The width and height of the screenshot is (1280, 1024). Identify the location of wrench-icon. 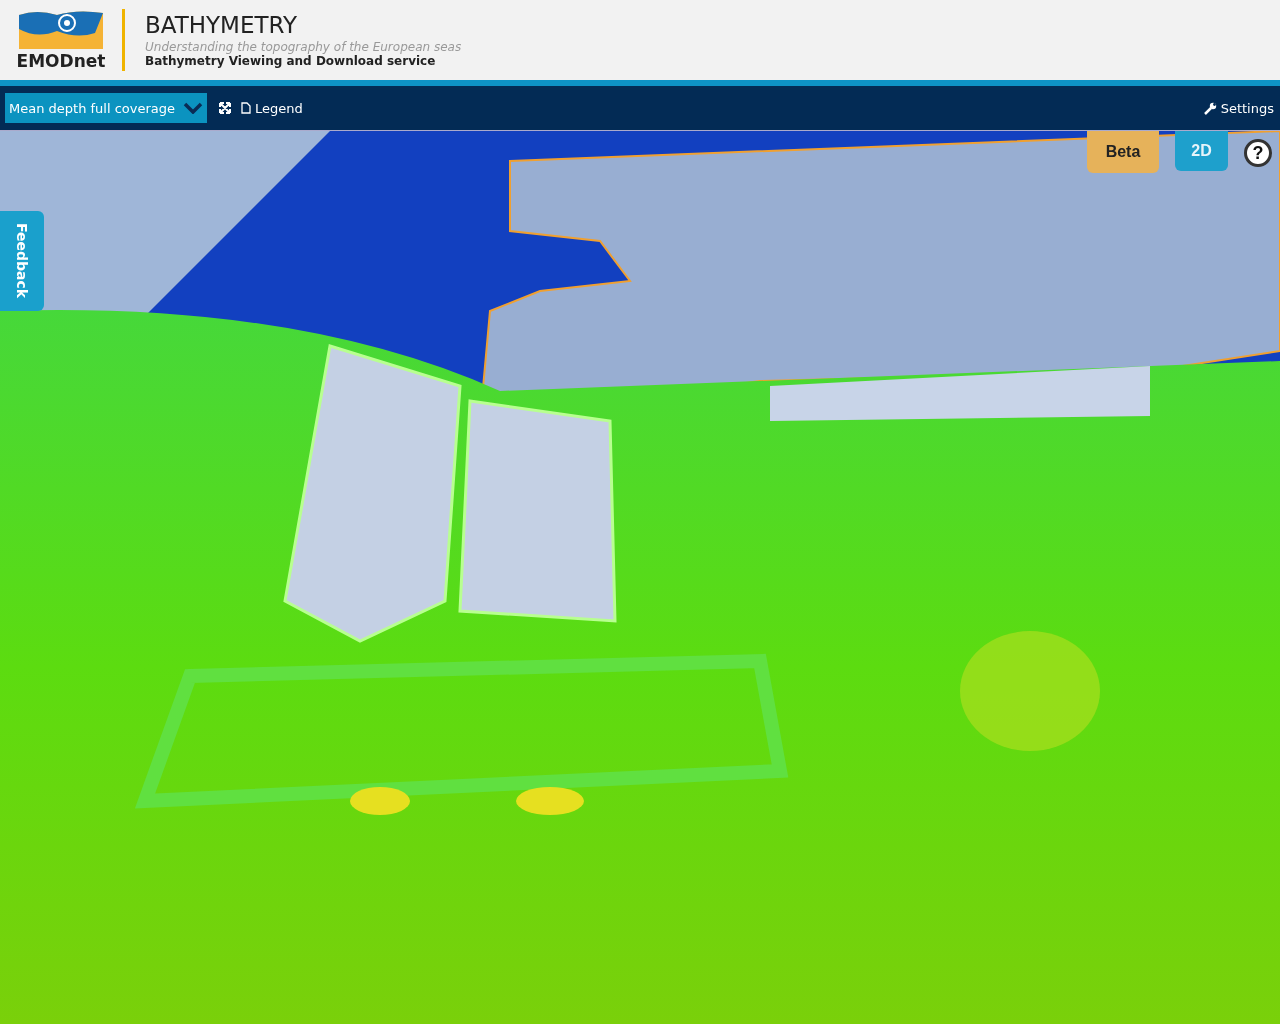
(1210, 108).